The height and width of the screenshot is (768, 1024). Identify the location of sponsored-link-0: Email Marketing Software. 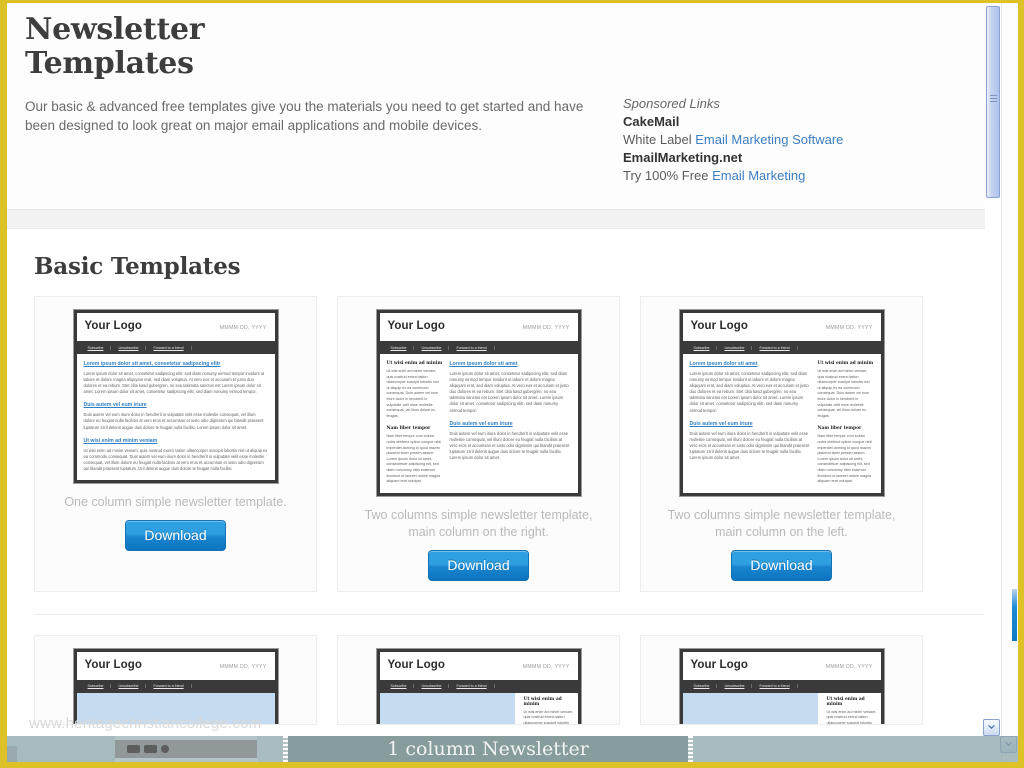
(769, 139).